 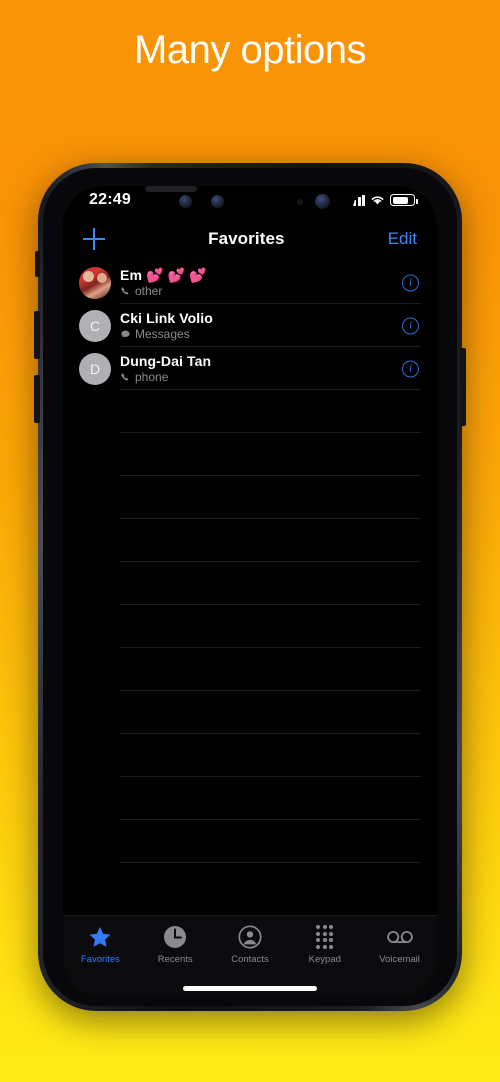 What do you see at coordinates (37, 399) in the screenshot?
I see `volume-down-button` at bounding box center [37, 399].